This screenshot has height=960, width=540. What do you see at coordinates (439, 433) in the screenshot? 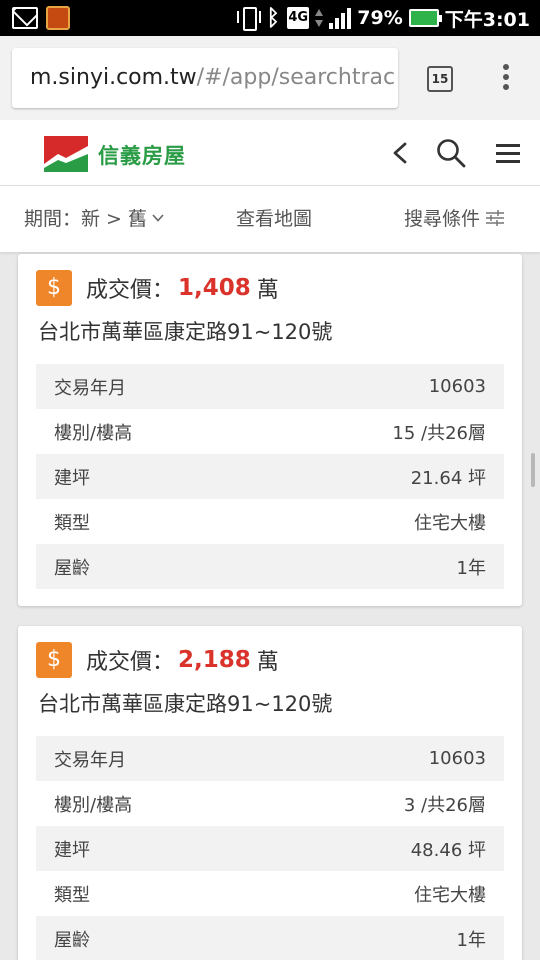
I see `detail-value: 15 /共26層` at bounding box center [439, 433].